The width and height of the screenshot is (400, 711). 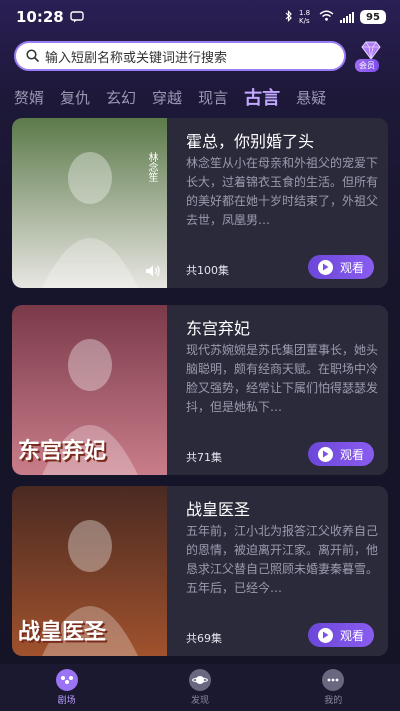 What do you see at coordinates (40, 17) in the screenshot?
I see `status-time: 10:28` at bounding box center [40, 17].